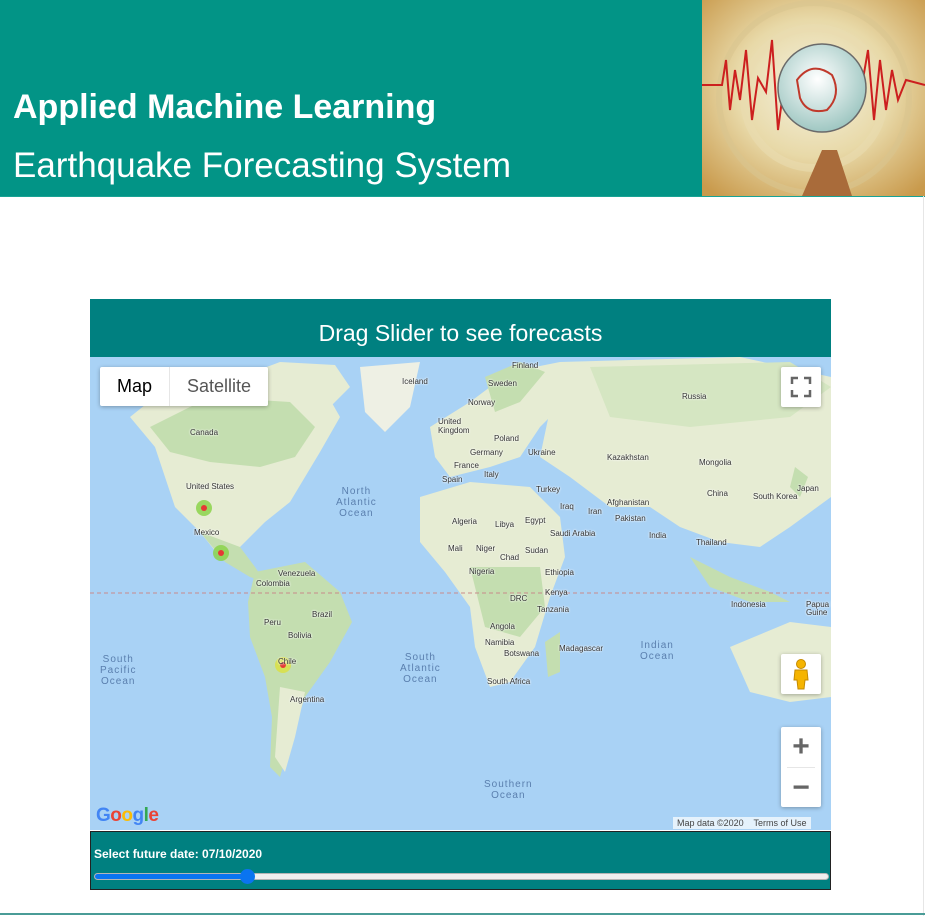 The width and height of the screenshot is (925, 916). What do you see at coordinates (711, 542) in the screenshot?
I see `label-thailand: Thailand` at bounding box center [711, 542].